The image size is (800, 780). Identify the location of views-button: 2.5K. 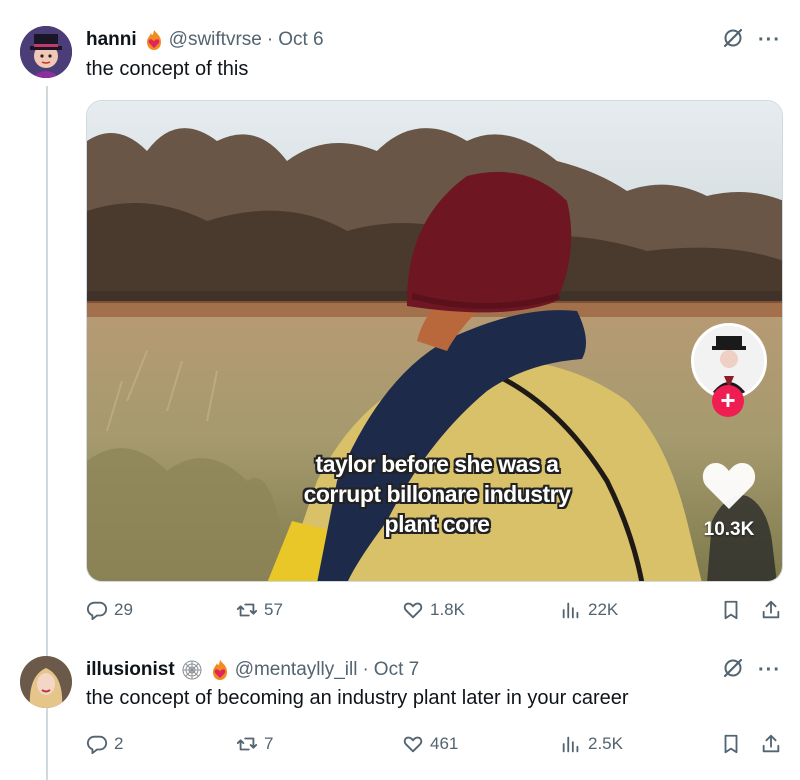
(591, 744).